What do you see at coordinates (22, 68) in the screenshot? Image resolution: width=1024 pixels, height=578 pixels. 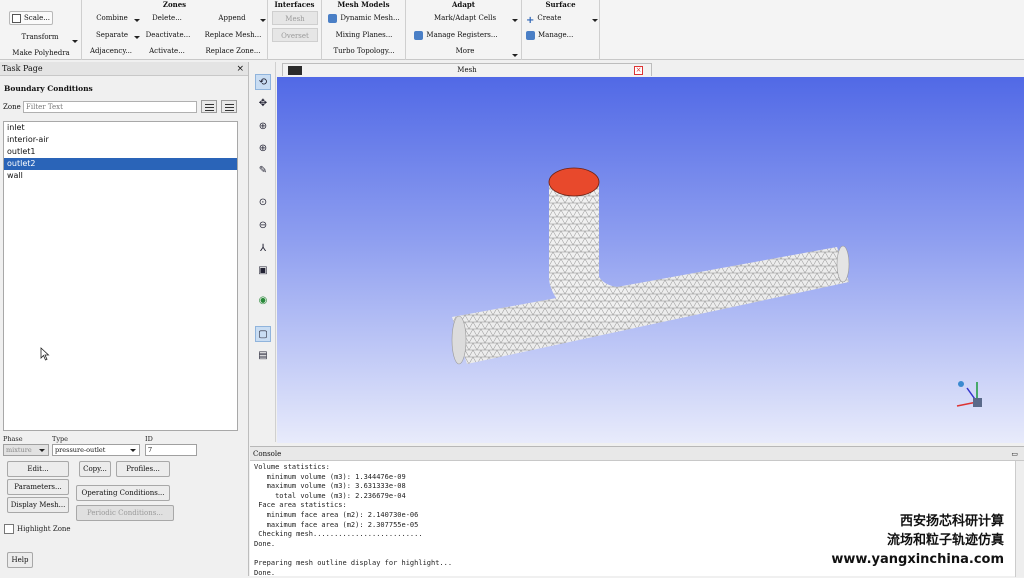 I see `task-page-title: Task Page` at bounding box center [22, 68].